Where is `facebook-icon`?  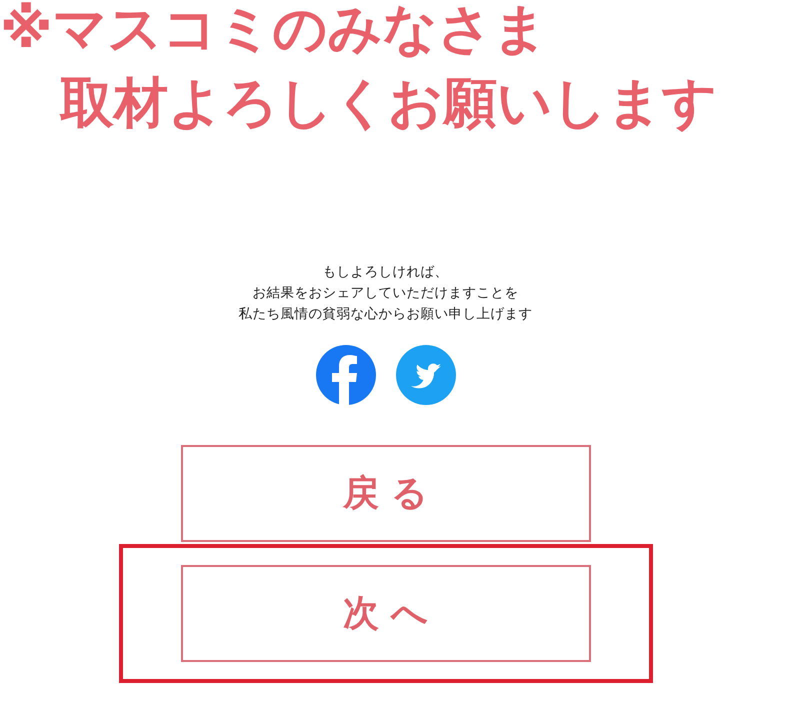
facebook-icon is located at coordinates (346, 375).